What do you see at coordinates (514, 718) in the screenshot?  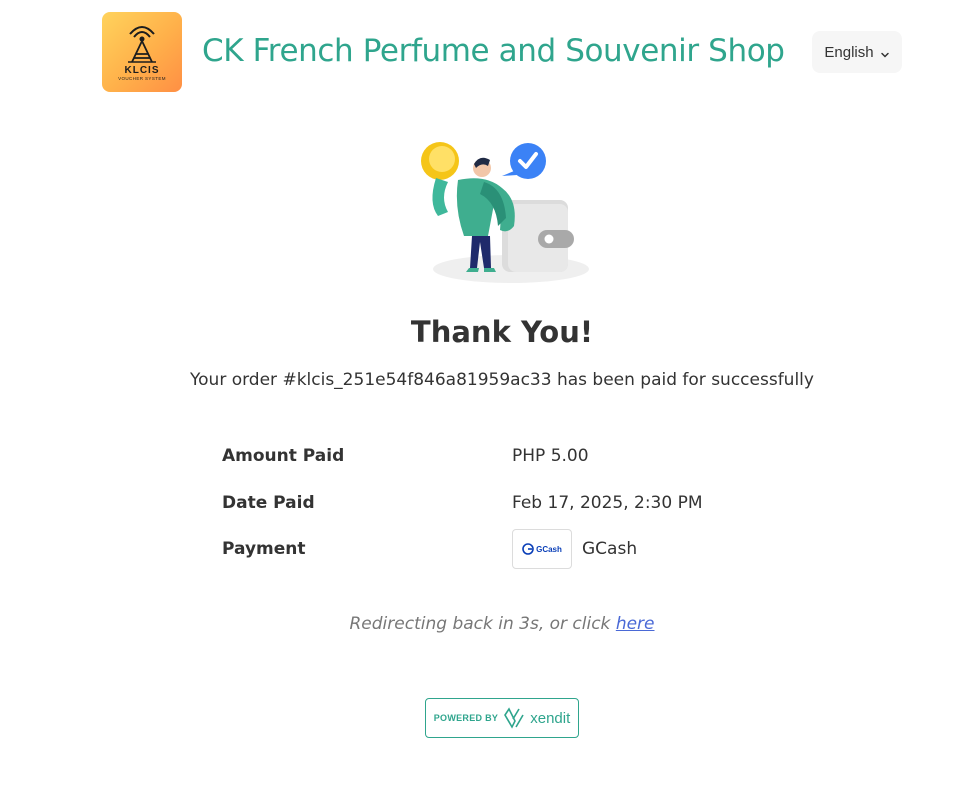 I see `xendit-logo-icon` at bounding box center [514, 718].